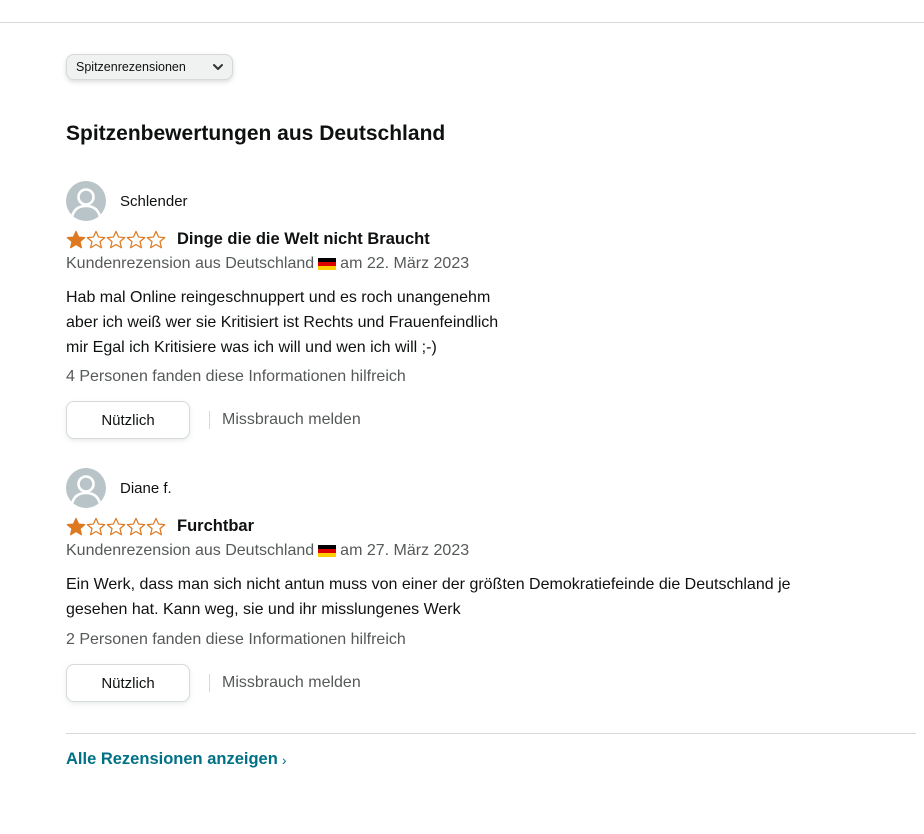  What do you see at coordinates (284, 759) in the screenshot?
I see `chevron-right-icon: ›` at bounding box center [284, 759].